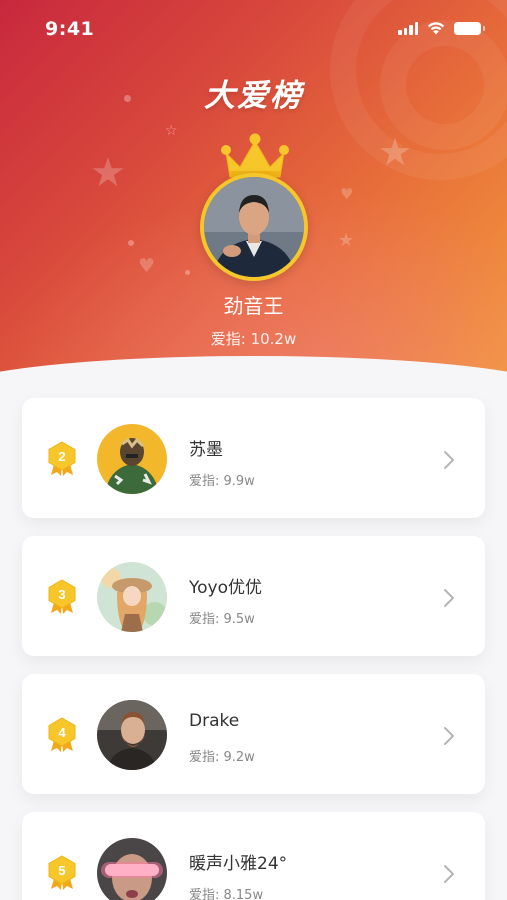 Image resolution: width=507 pixels, height=900 pixels. I want to click on wifi-icon, so click(436, 28).